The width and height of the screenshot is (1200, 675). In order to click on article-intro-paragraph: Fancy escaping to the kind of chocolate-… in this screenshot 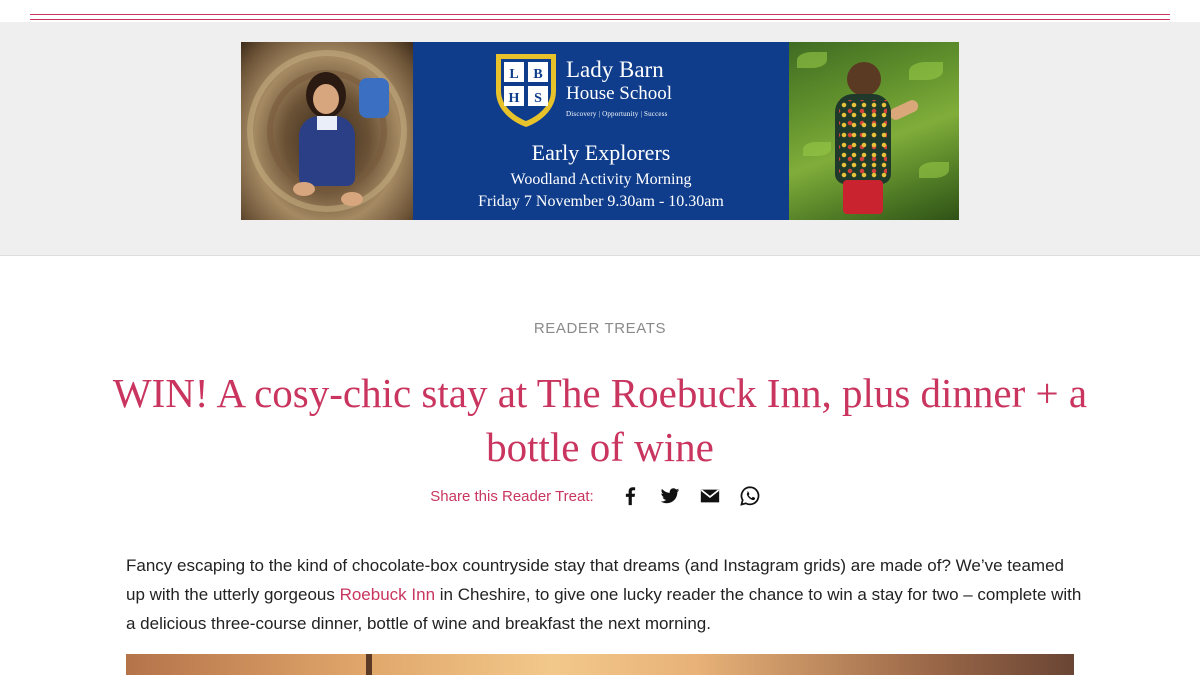, I will do `click(606, 594)`.